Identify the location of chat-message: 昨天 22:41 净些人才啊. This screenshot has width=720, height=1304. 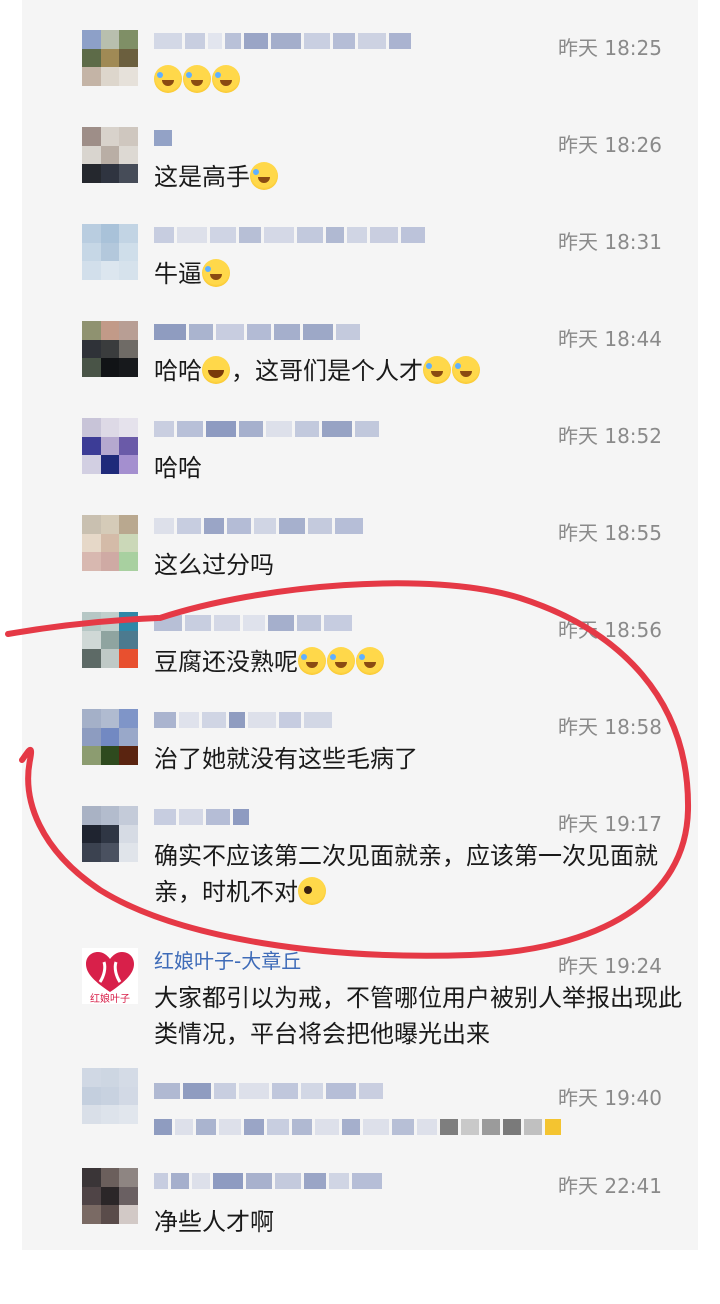
(360, 1204).